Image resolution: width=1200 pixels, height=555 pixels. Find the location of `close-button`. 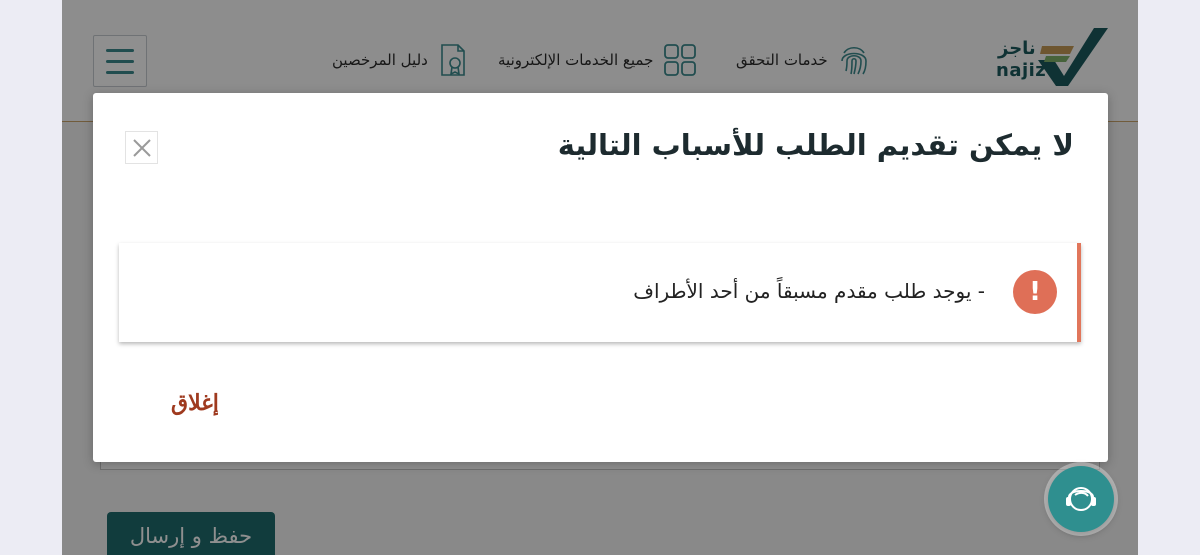

close-button is located at coordinates (141, 147).